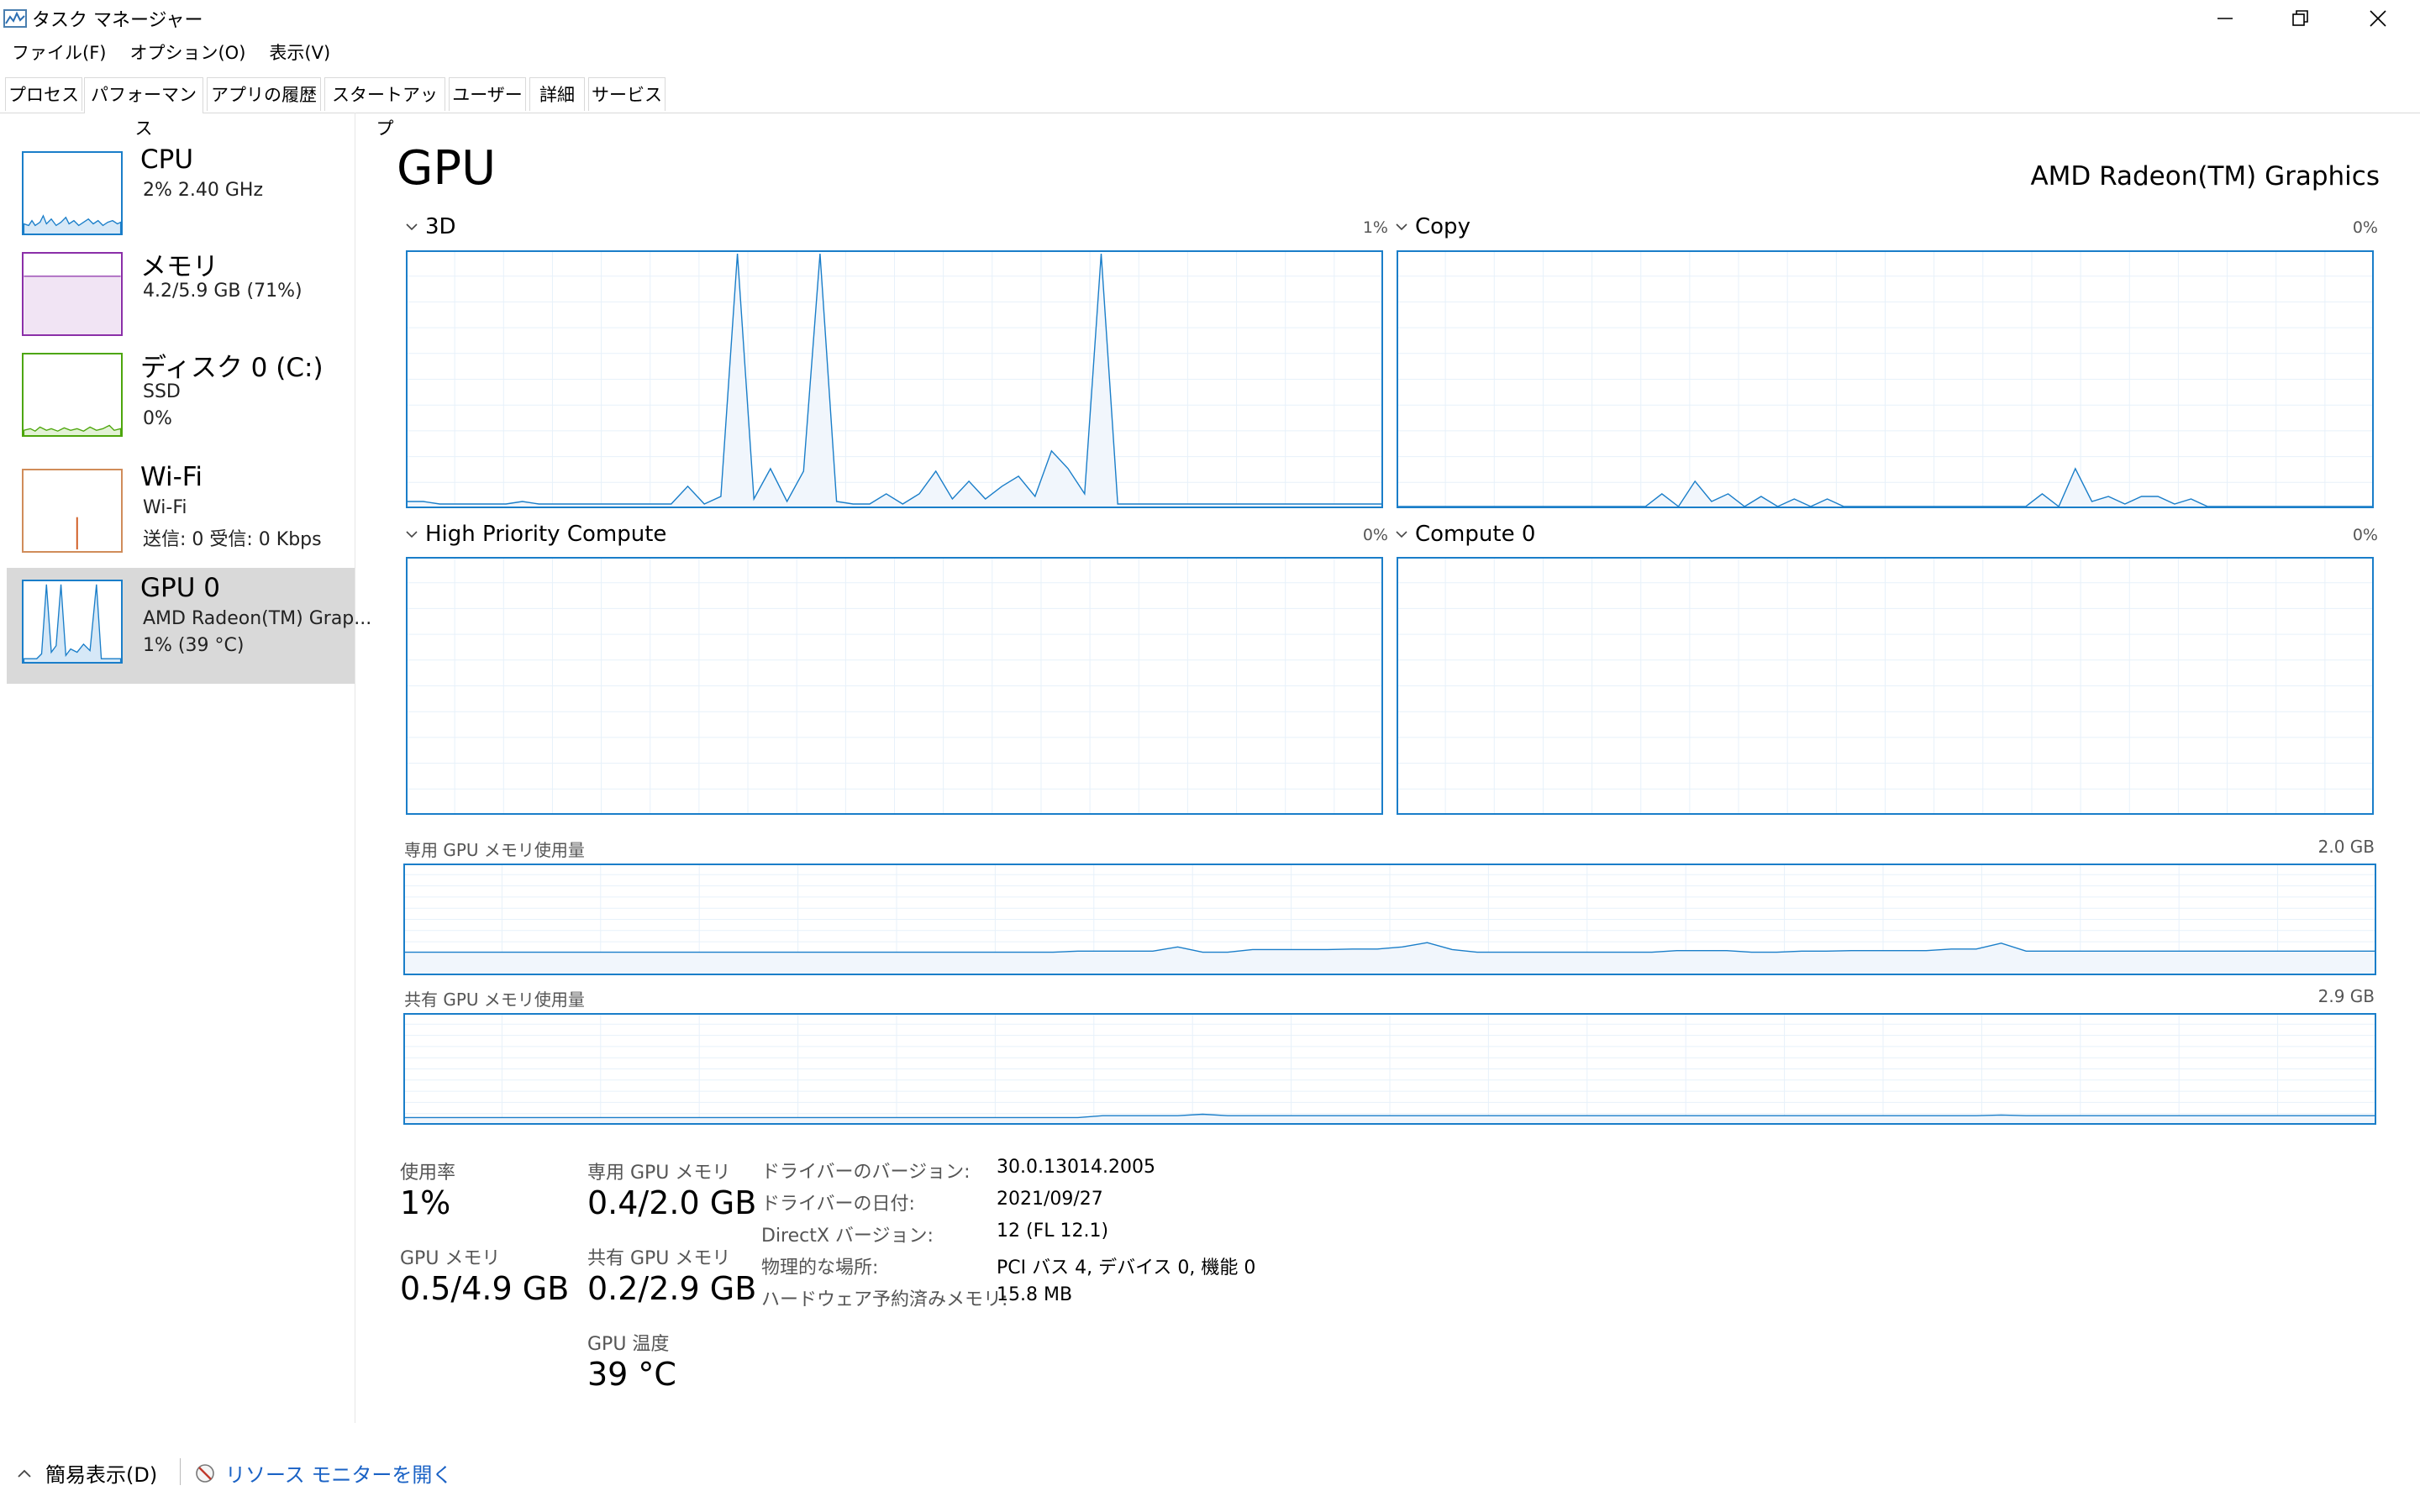 This screenshot has height=1512, width=2420. Describe the element at coordinates (180, 588) in the screenshot. I see `sidebar-gpu-name: GPU 0` at that location.